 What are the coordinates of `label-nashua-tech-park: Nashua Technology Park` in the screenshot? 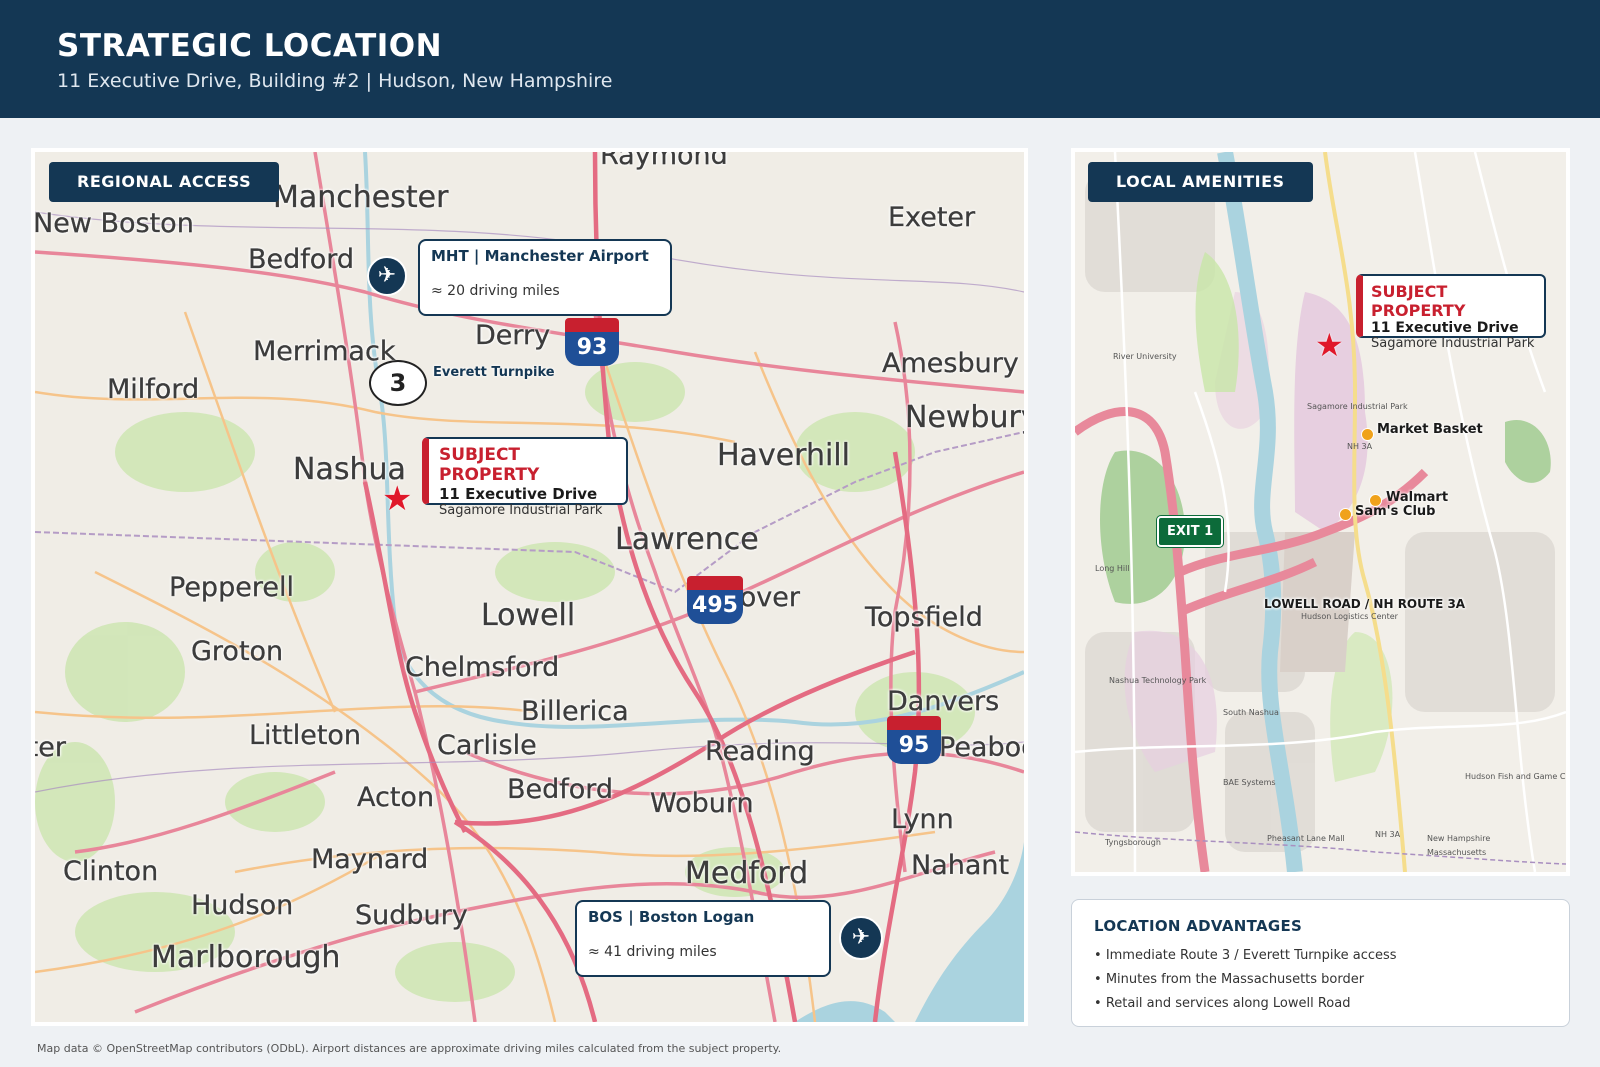 It's located at (1158, 680).